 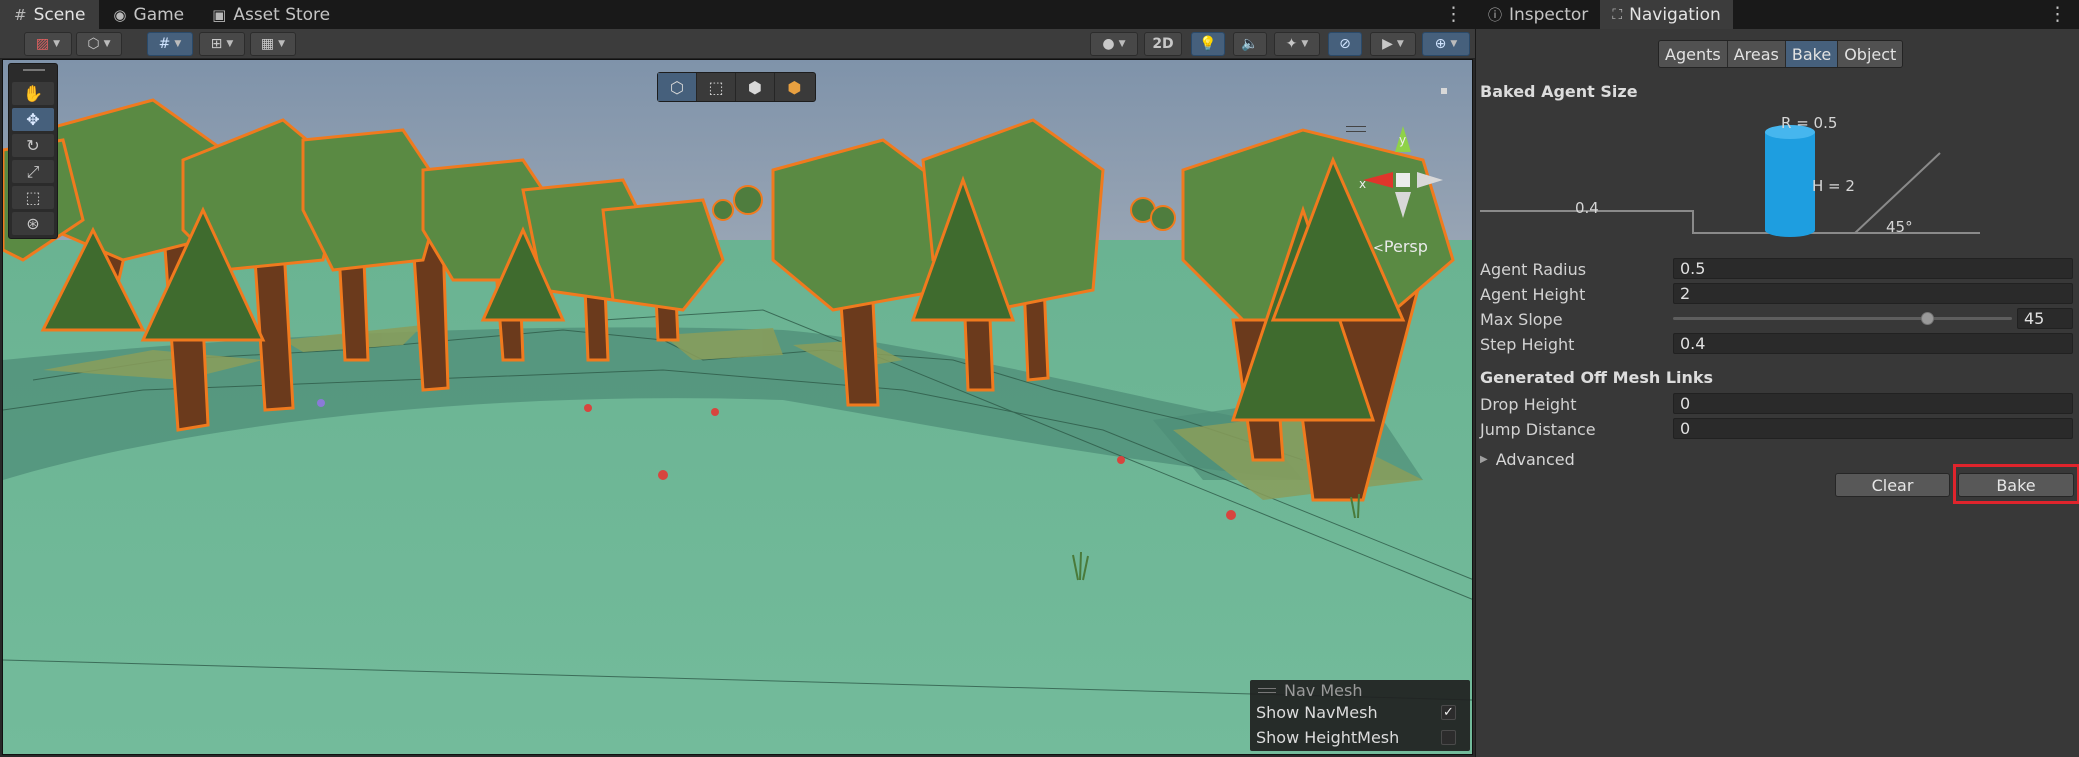 I want to click on speaker-icon: 🔈, so click(x=1250, y=44).